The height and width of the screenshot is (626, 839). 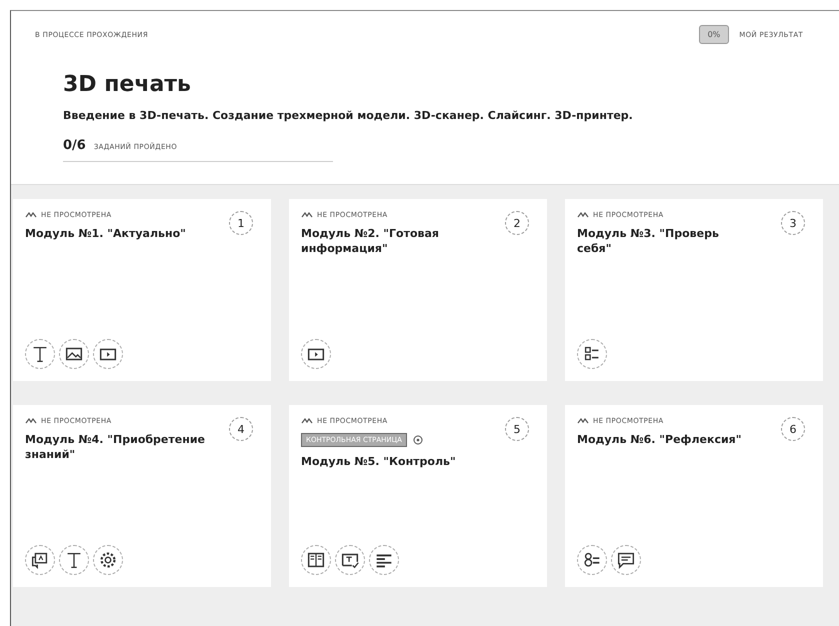 I want to click on module-title: Модуль №4. "Приобретение знаний", so click(x=115, y=448).